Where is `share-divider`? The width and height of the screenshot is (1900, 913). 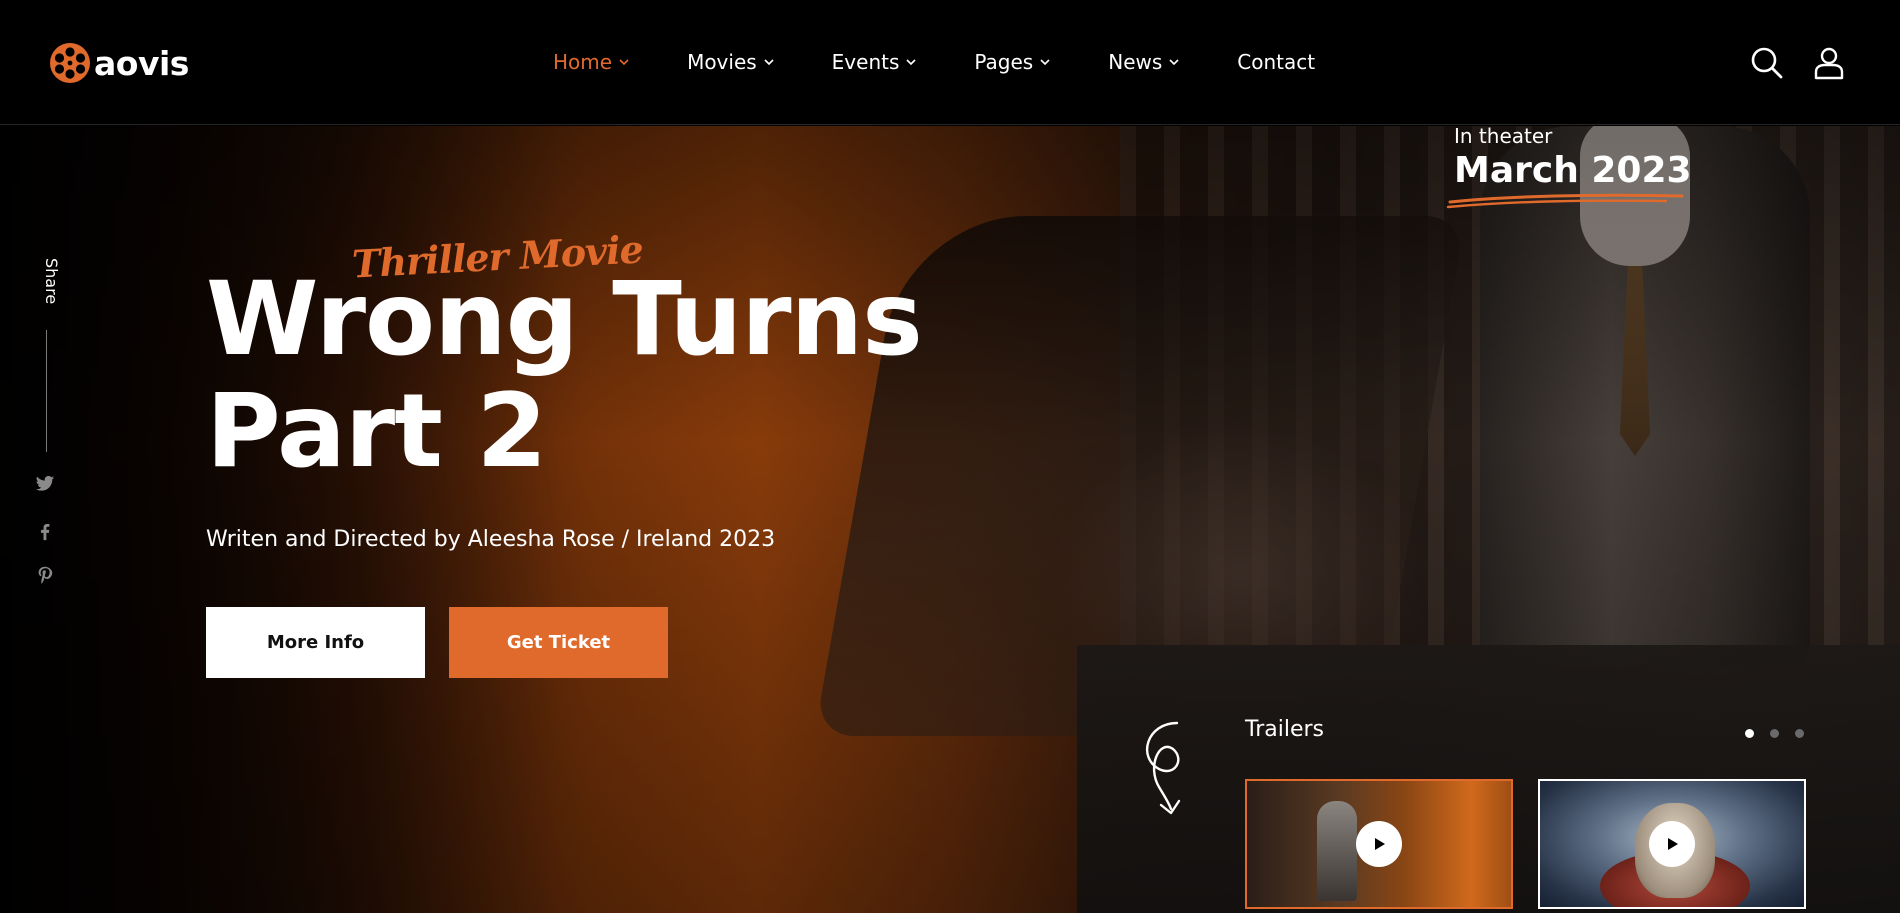 share-divider is located at coordinates (46, 391).